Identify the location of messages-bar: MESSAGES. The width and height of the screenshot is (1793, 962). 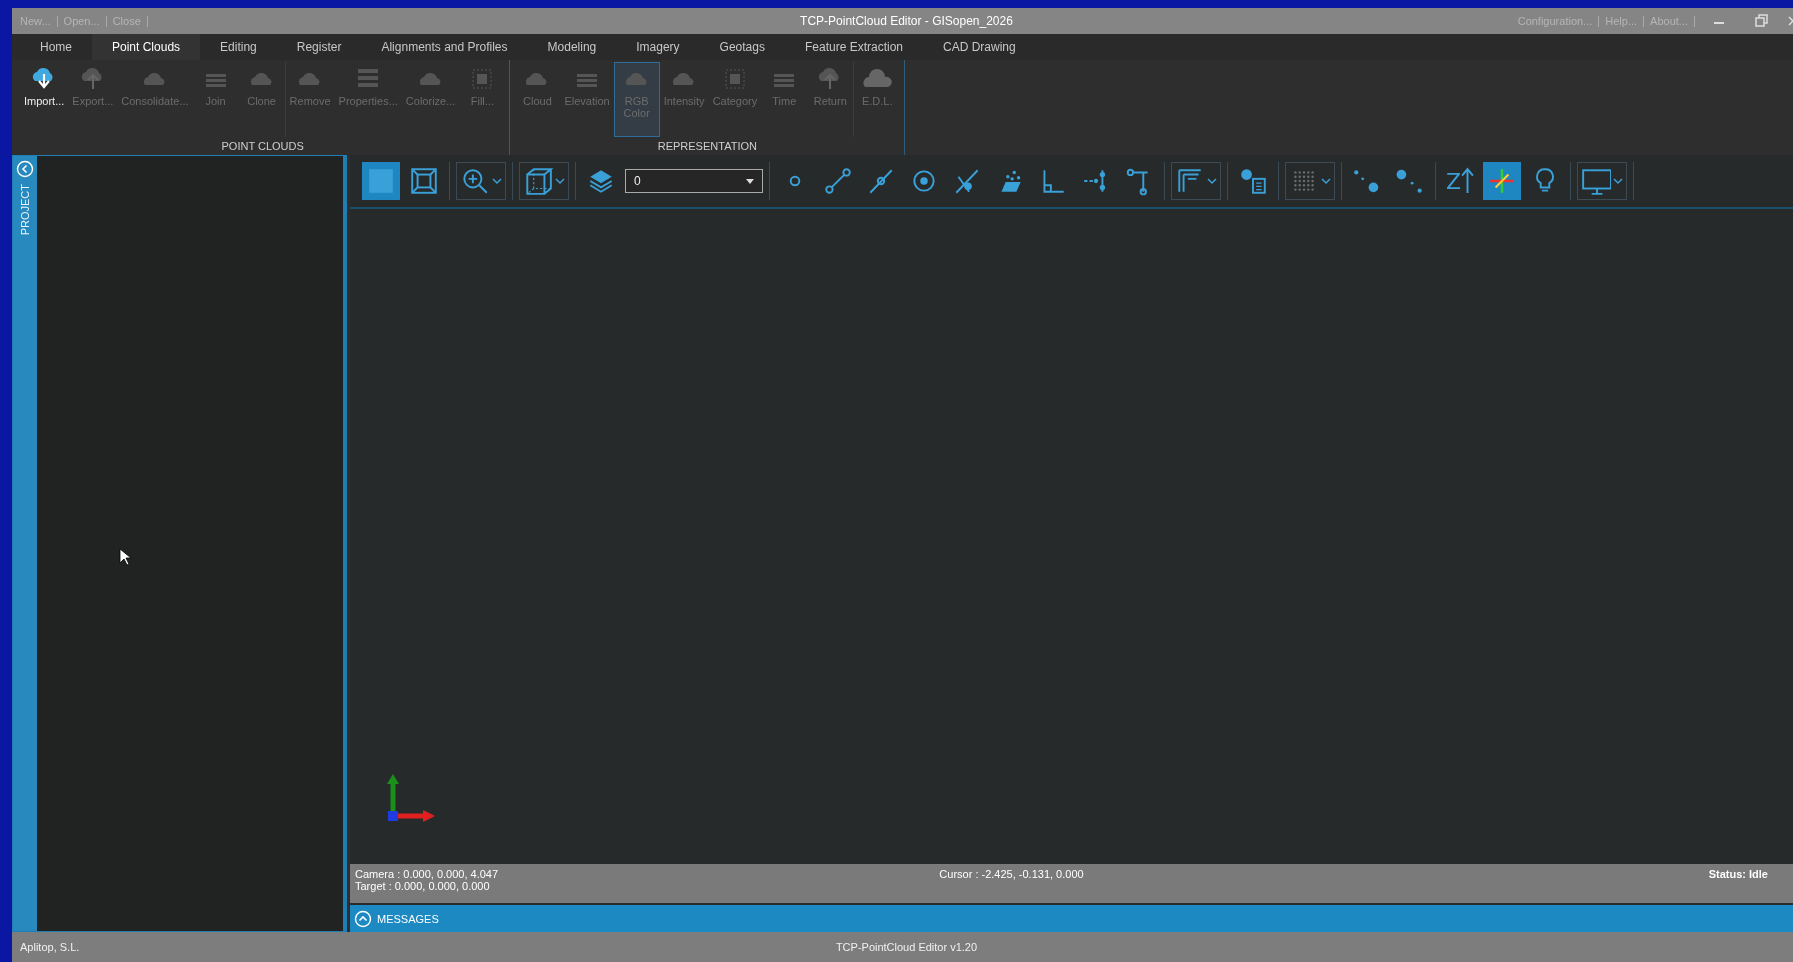
(1071, 918).